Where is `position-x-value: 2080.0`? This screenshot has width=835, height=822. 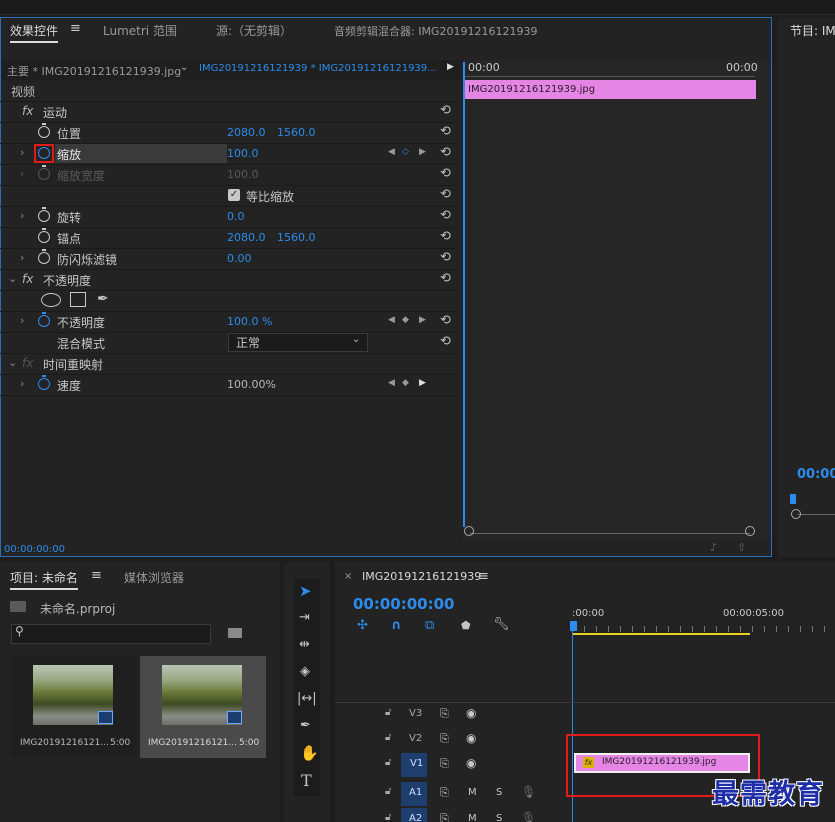
position-x-value: 2080.0 is located at coordinates (246, 132).